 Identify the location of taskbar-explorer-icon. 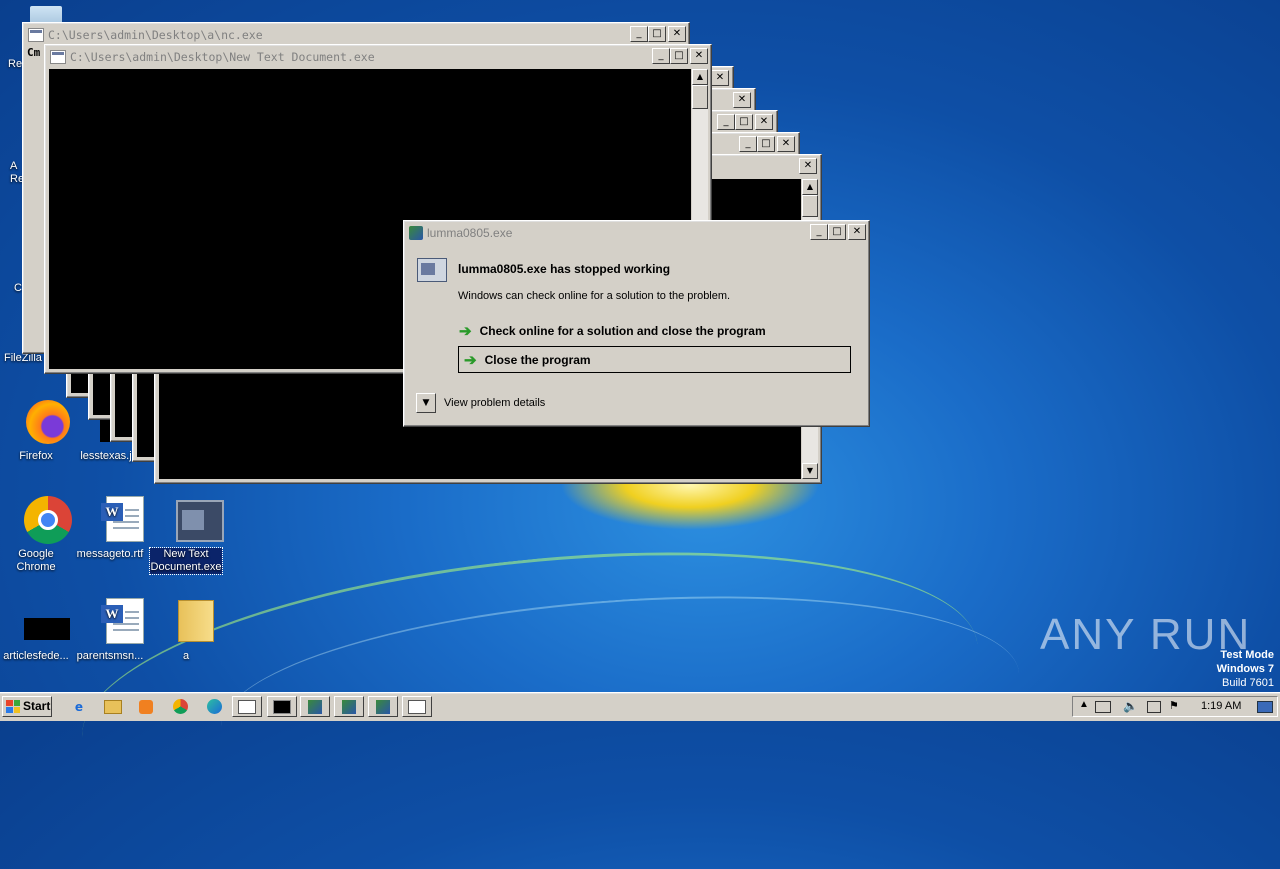
(113, 706).